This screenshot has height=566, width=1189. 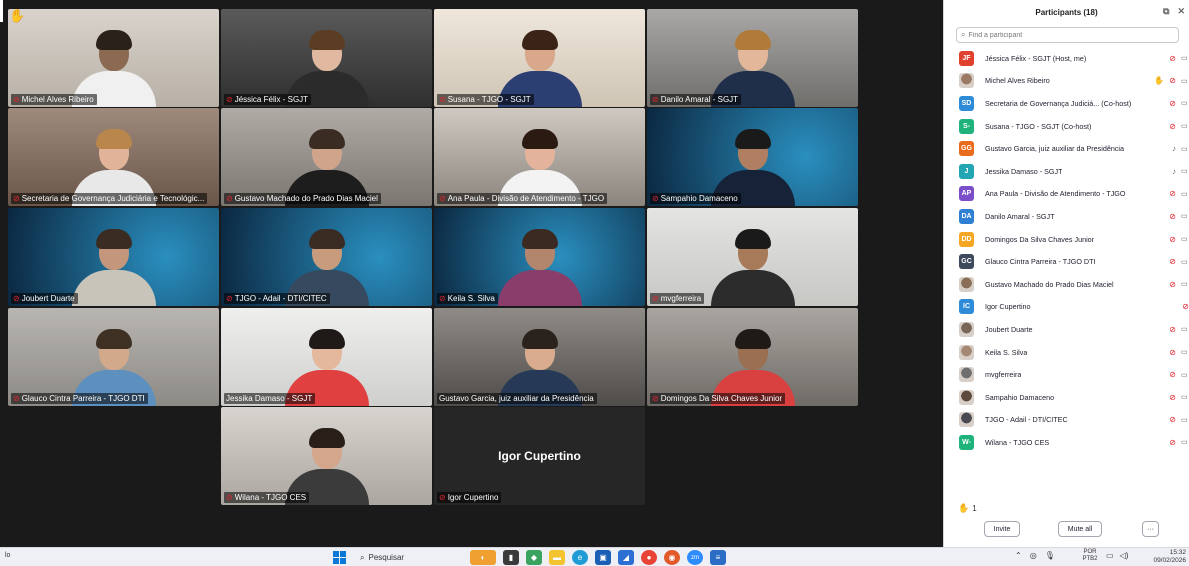 What do you see at coordinates (1164, 557) in the screenshot?
I see `clock: 15:32 09/02/2026` at bounding box center [1164, 557].